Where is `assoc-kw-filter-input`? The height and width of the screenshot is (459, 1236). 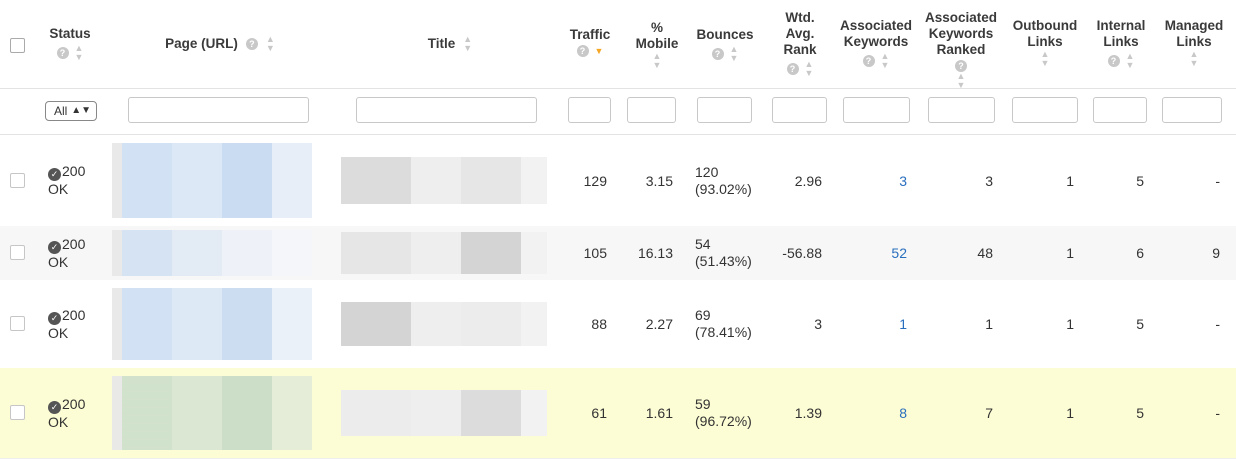 assoc-kw-filter-input is located at coordinates (876, 110).